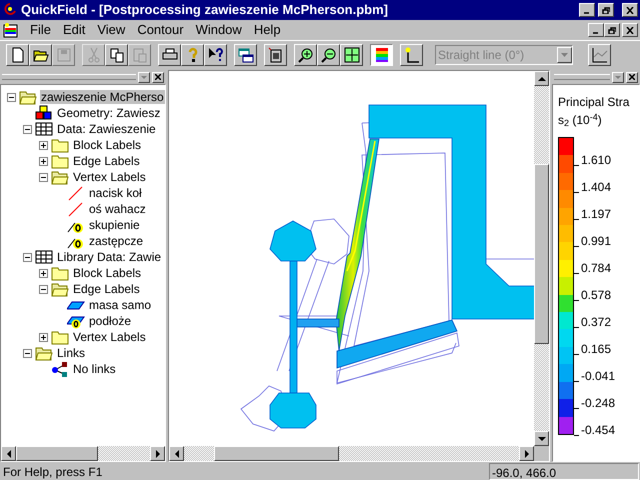 Image resolution: width=640 pixels, height=480 pixels. What do you see at coordinates (596, 349) in the screenshot?
I see `scale-label: 0.165` at bounding box center [596, 349].